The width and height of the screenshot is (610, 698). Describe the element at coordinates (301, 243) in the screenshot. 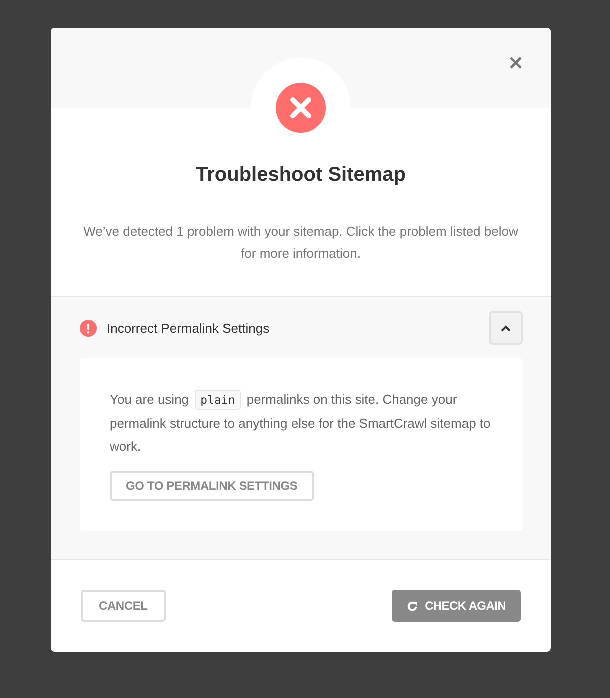

I see `dialog-message: We’ve detected 1 problem with your sitemap. Click the problem listed below for more information.` at that location.